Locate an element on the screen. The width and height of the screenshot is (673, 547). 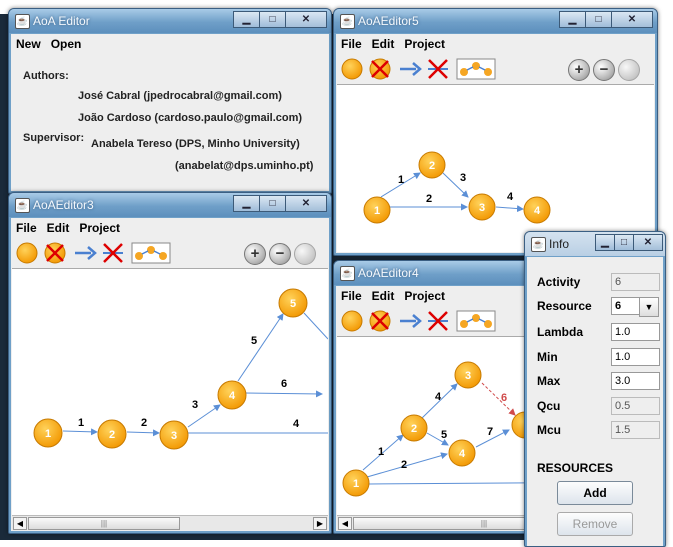
menu-new: New is located at coordinates (28, 44).